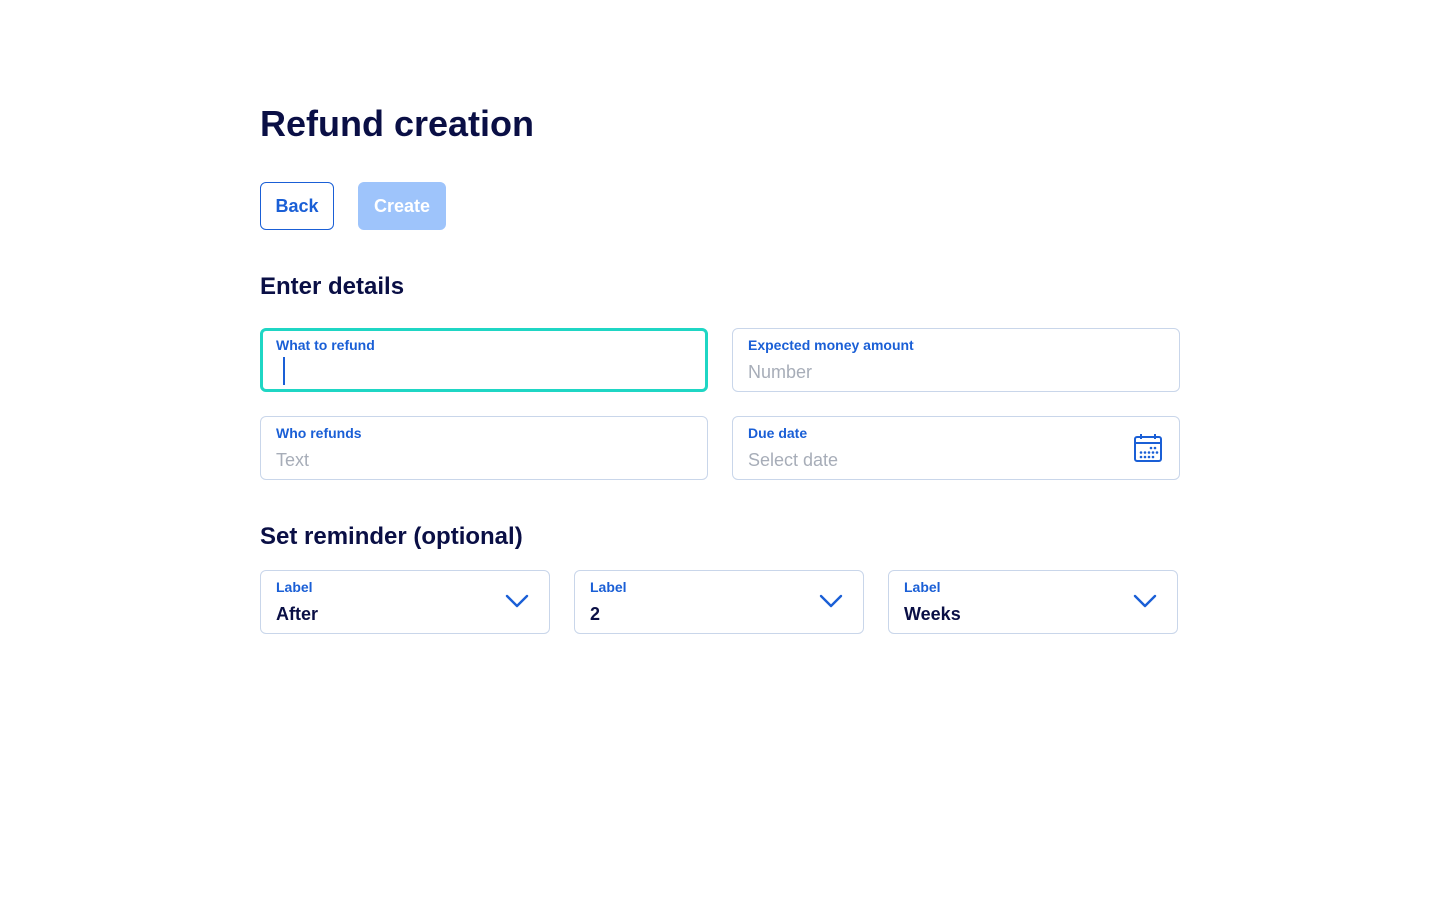 Image resolution: width=1440 pixels, height=900 pixels. What do you see at coordinates (608, 587) in the screenshot?
I see `reminder-count-label: Label` at bounding box center [608, 587].